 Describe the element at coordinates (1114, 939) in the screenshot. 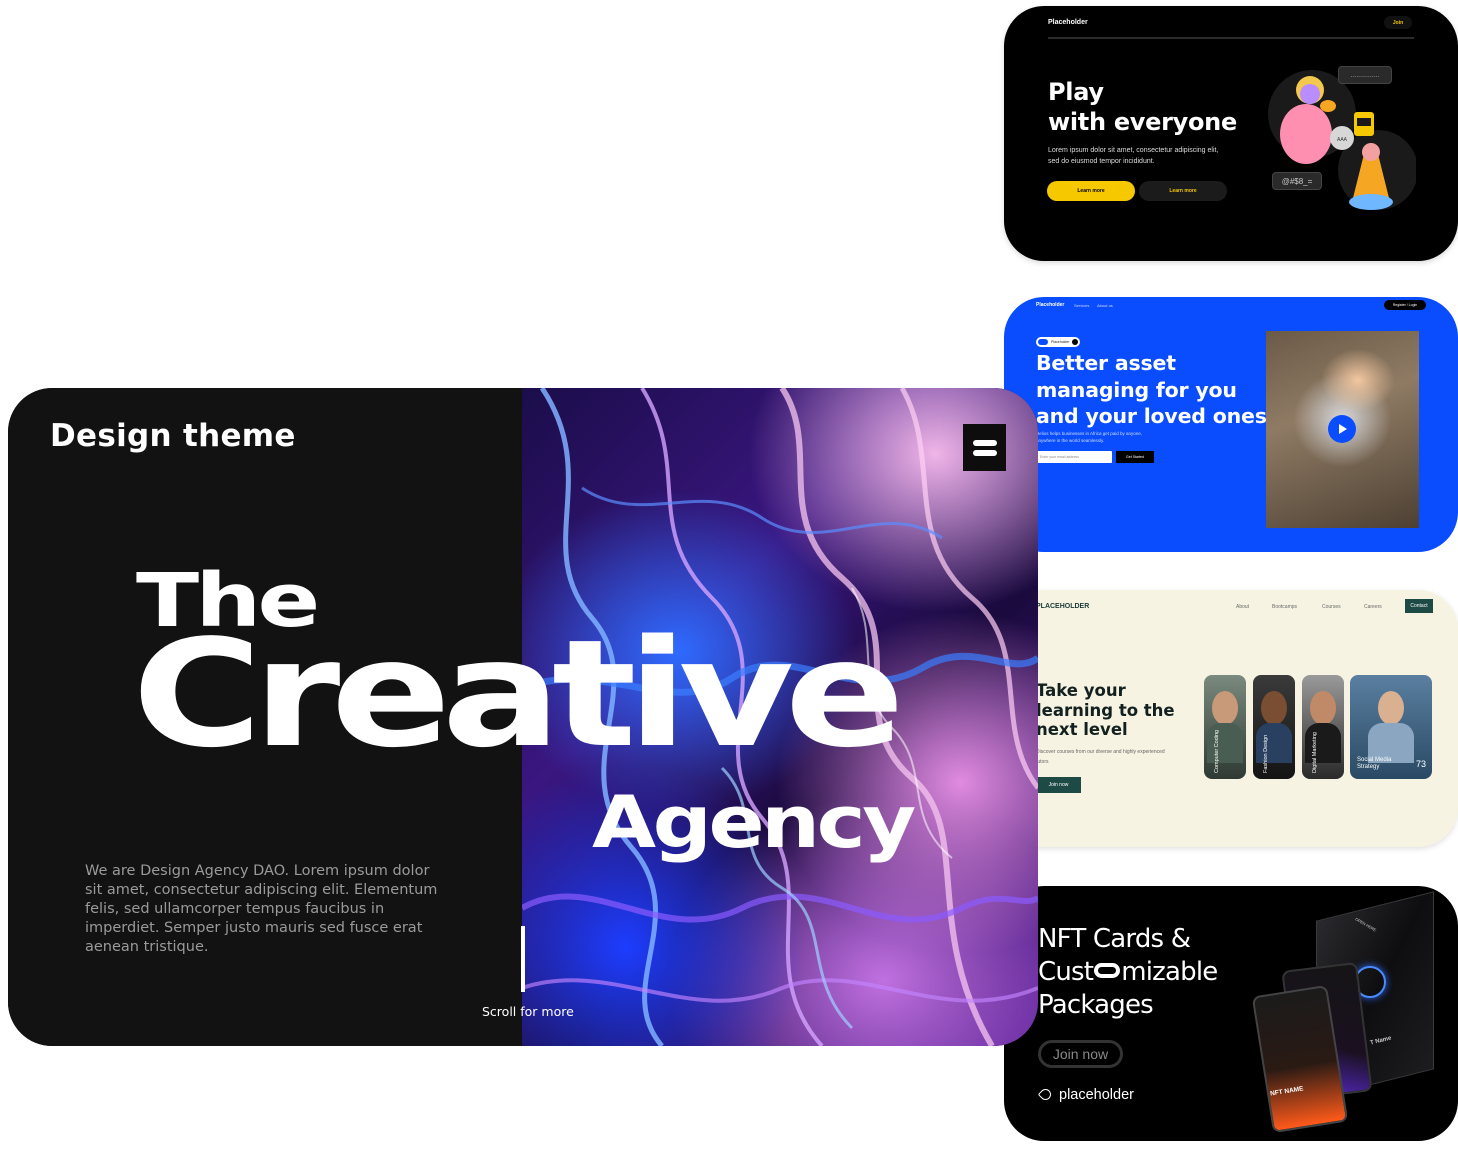

I see `title-line: NFT Cards &` at that location.